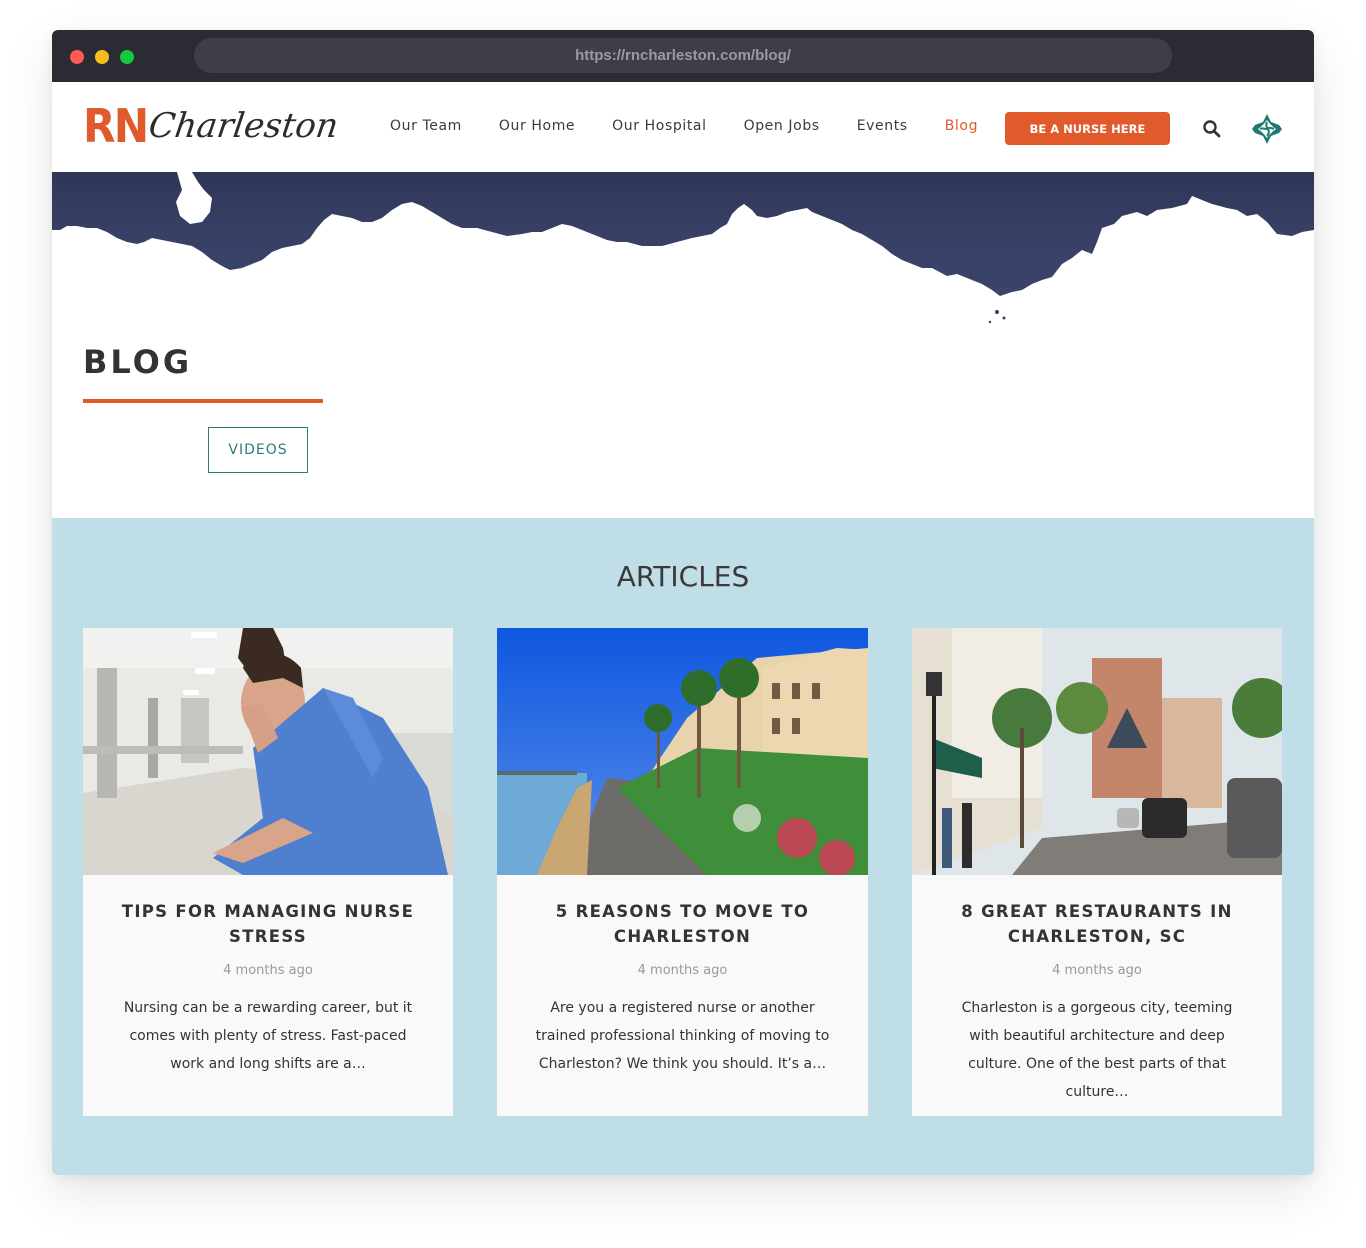 The width and height of the screenshot is (1366, 1248). I want to click on filter-videos-button: VIDEOS, so click(258, 450).